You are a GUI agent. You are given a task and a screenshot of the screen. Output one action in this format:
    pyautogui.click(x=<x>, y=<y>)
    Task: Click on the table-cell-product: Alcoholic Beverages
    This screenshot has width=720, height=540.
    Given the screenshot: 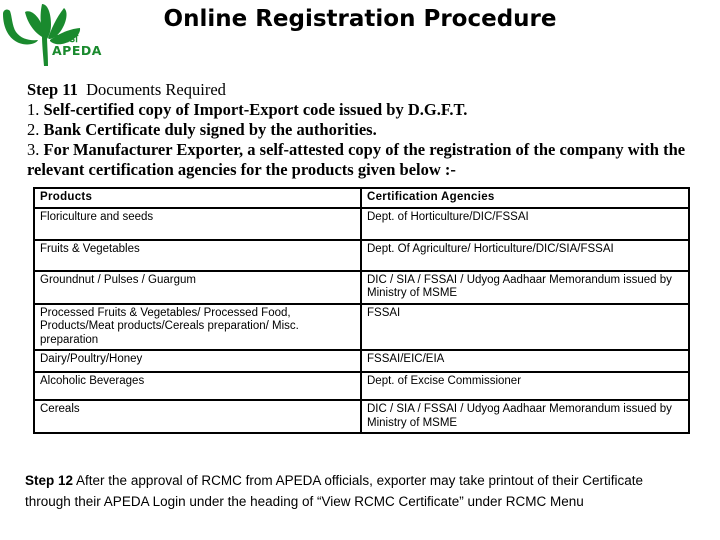 What is the action you would take?
    pyautogui.click(x=197, y=386)
    